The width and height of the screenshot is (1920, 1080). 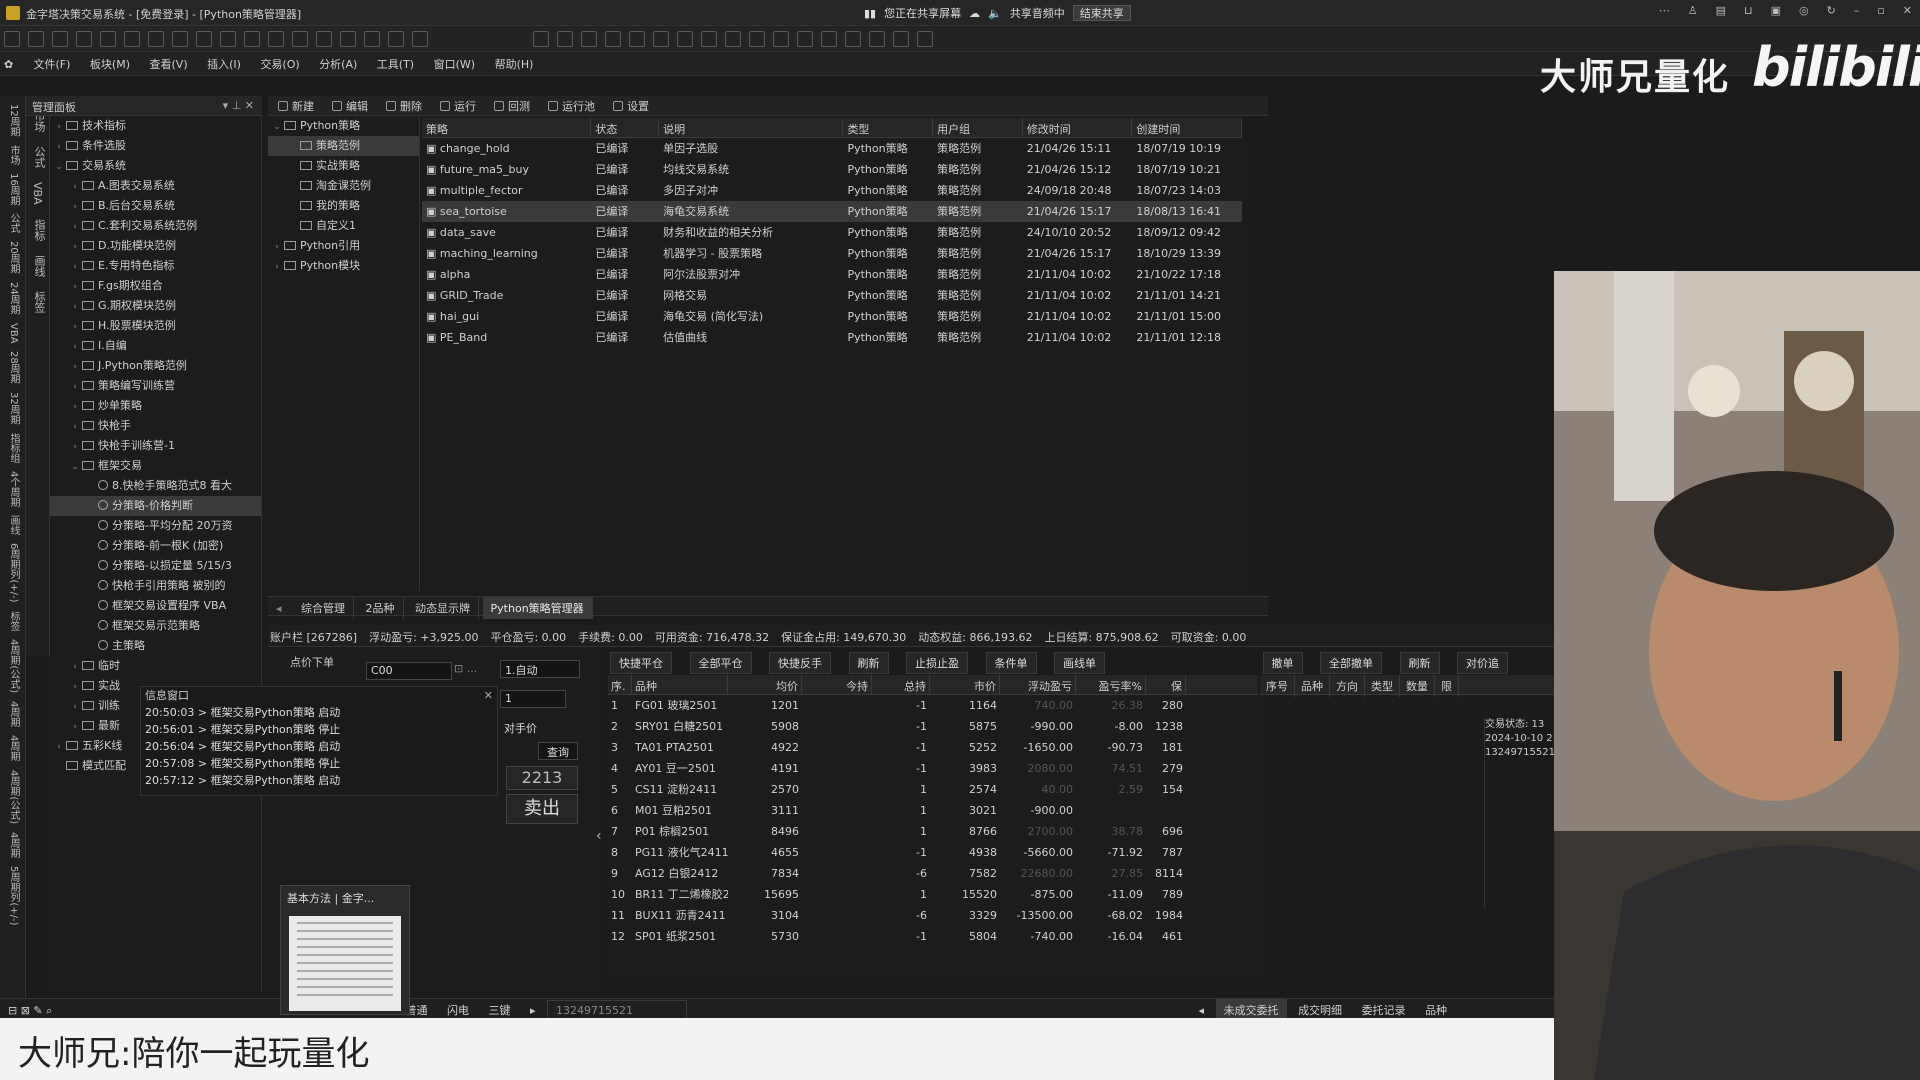 I want to click on strategy-tree-item: 我的策略, so click(x=343, y=206).